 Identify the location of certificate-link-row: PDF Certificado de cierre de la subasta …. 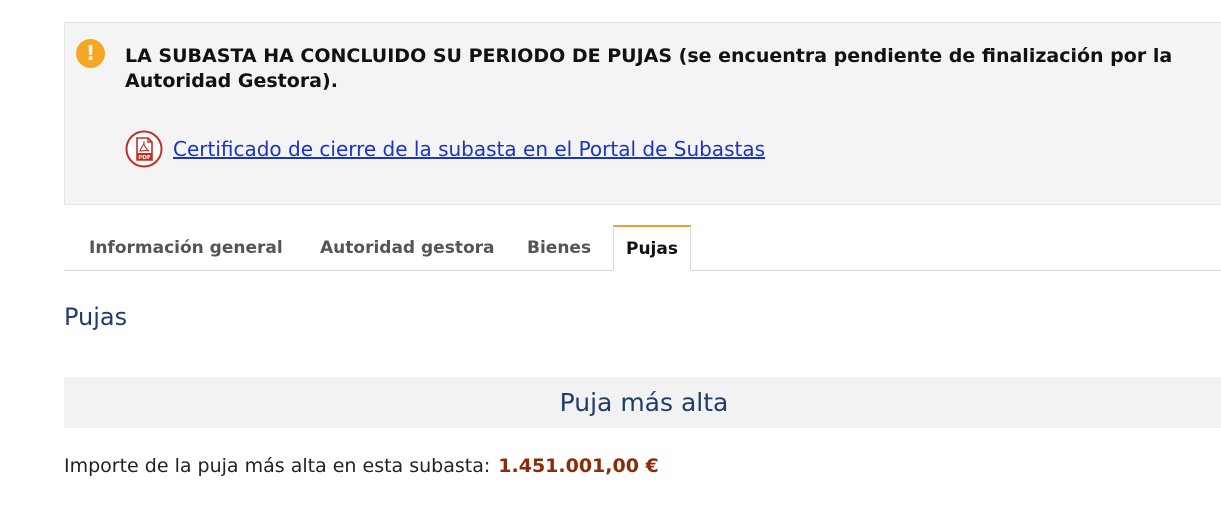
(445, 149).